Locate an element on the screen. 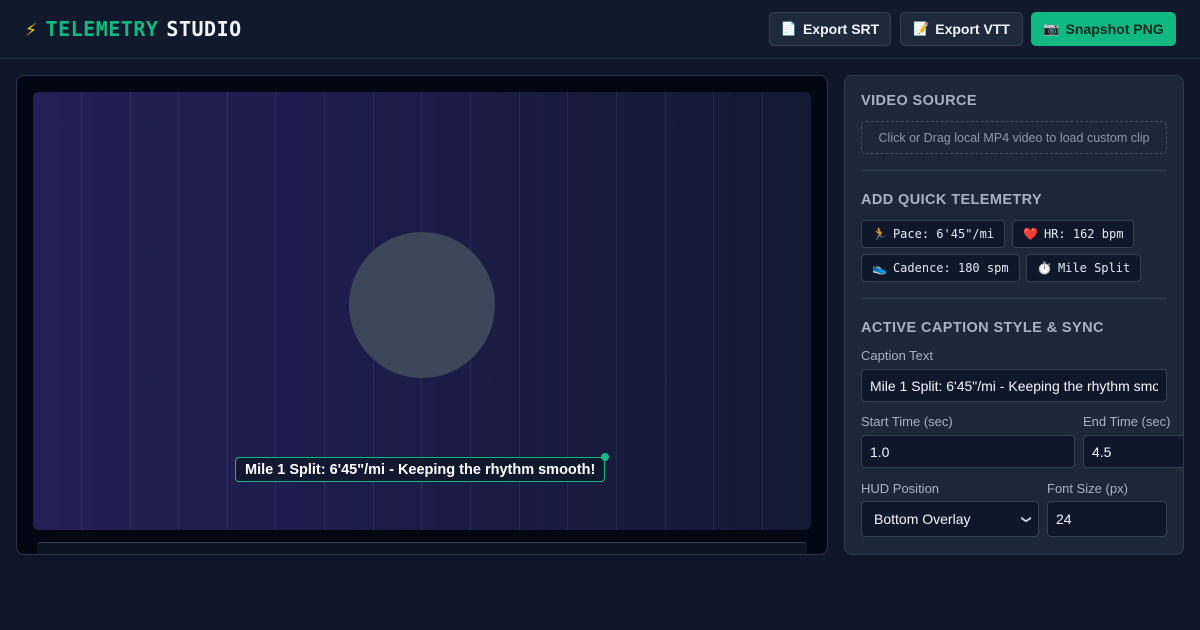 Image resolution: width=1200 pixels, height=630 pixels. app-brand: ⚡ TELEMETRY STUDIO is located at coordinates (133, 29).